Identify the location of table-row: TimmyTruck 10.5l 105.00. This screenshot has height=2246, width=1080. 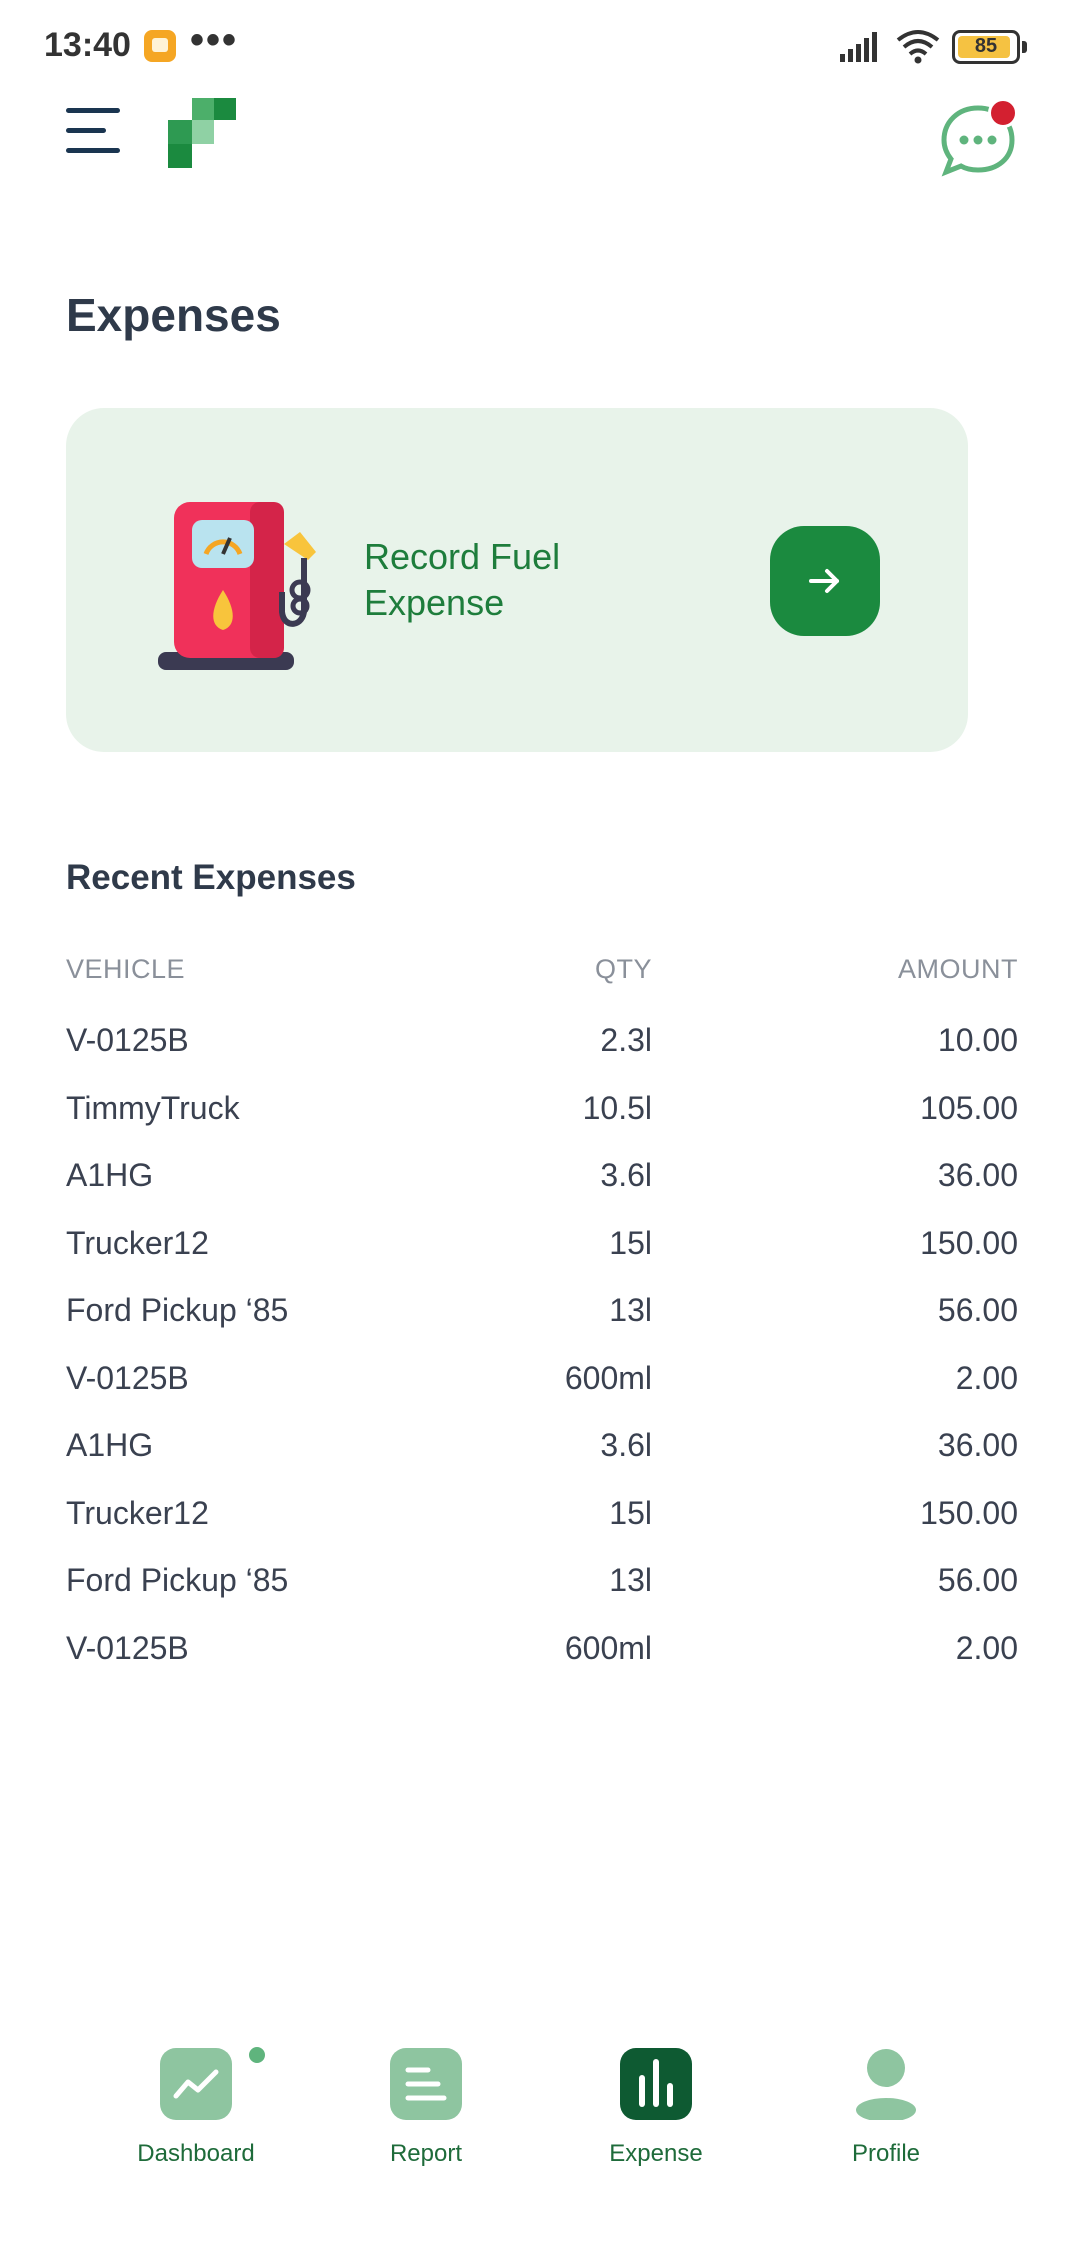
(542, 1116).